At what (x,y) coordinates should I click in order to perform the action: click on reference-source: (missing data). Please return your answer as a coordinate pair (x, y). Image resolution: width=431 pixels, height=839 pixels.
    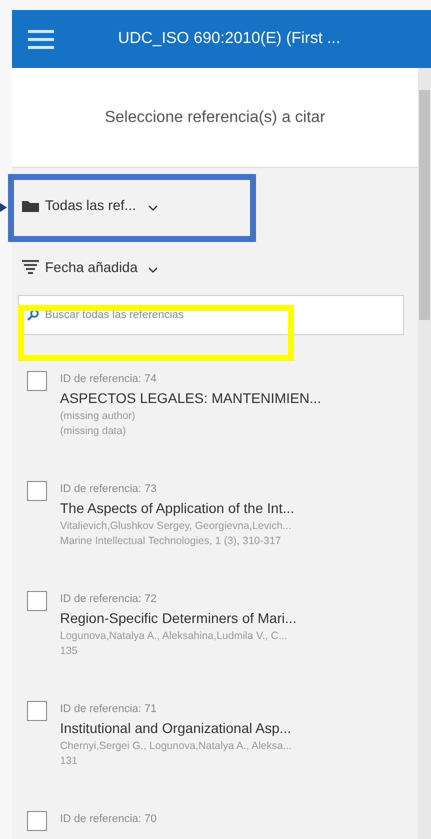
    Looking at the image, I should click on (93, 431).